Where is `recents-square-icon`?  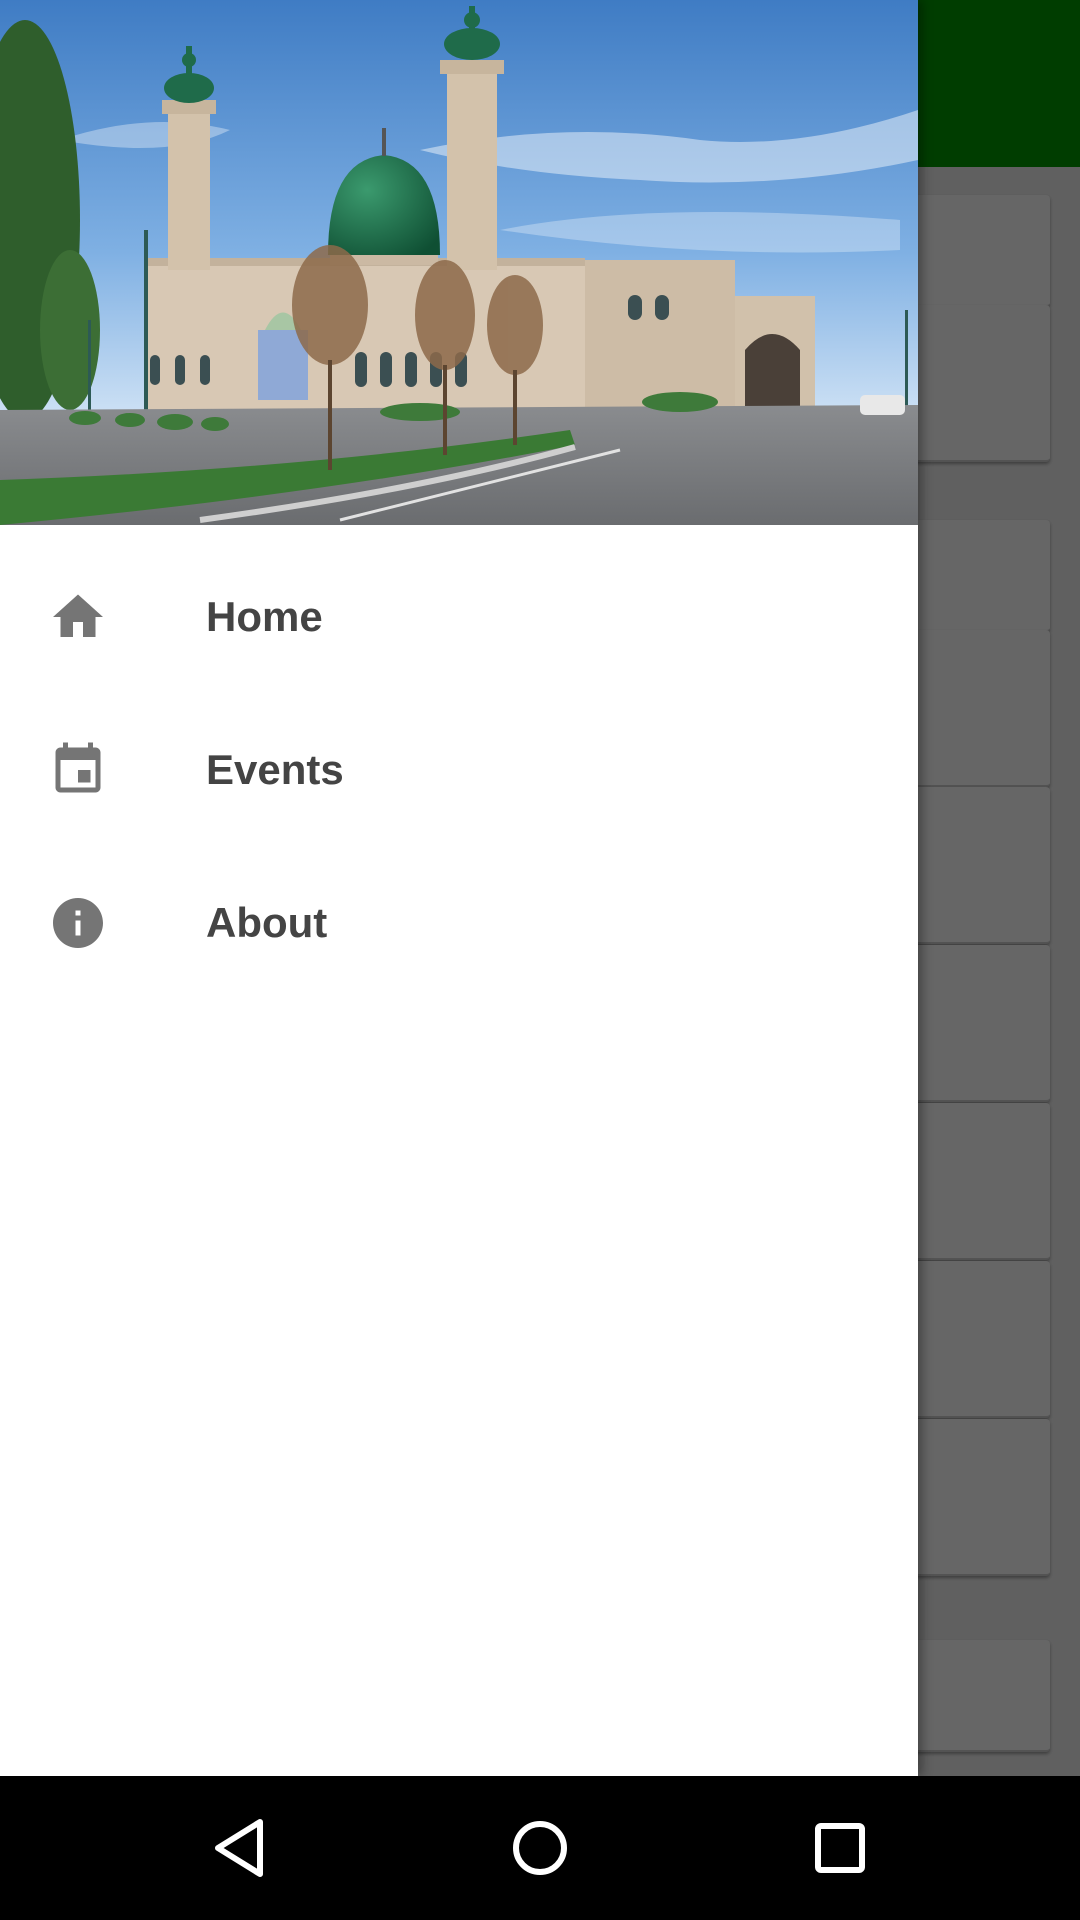
recents-square-icon is located at coordinates (840, 1848).